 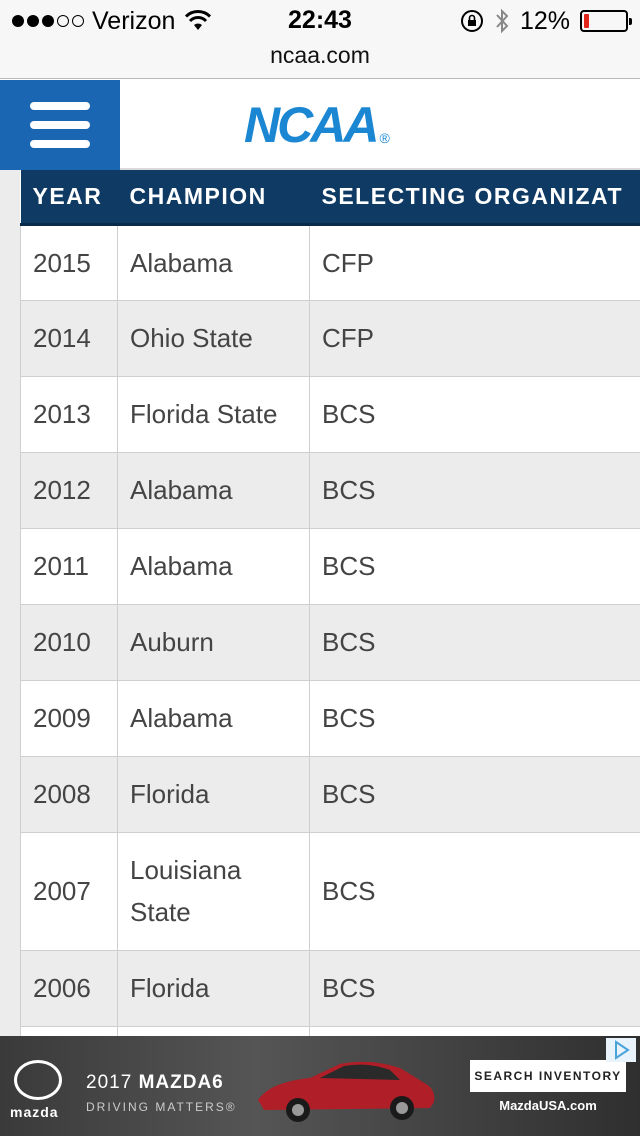 What do you see at coordinates (69, 794) in the screenshot?
I see `cell-year: 2008` at bounding box center [69, 794].